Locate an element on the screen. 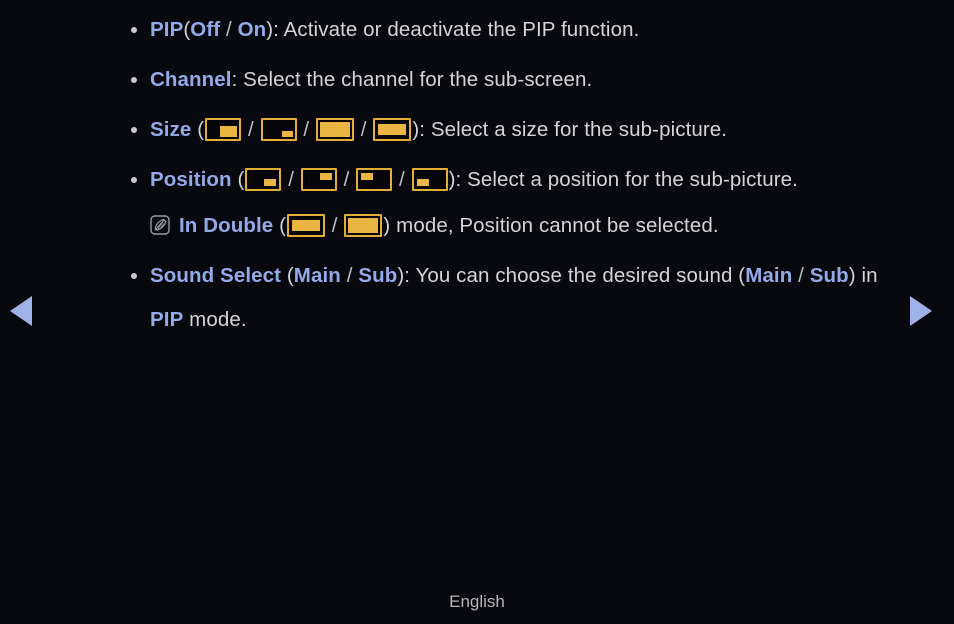  description-position: Select a position for the sub-picture. is located at coordinates (632, 179).